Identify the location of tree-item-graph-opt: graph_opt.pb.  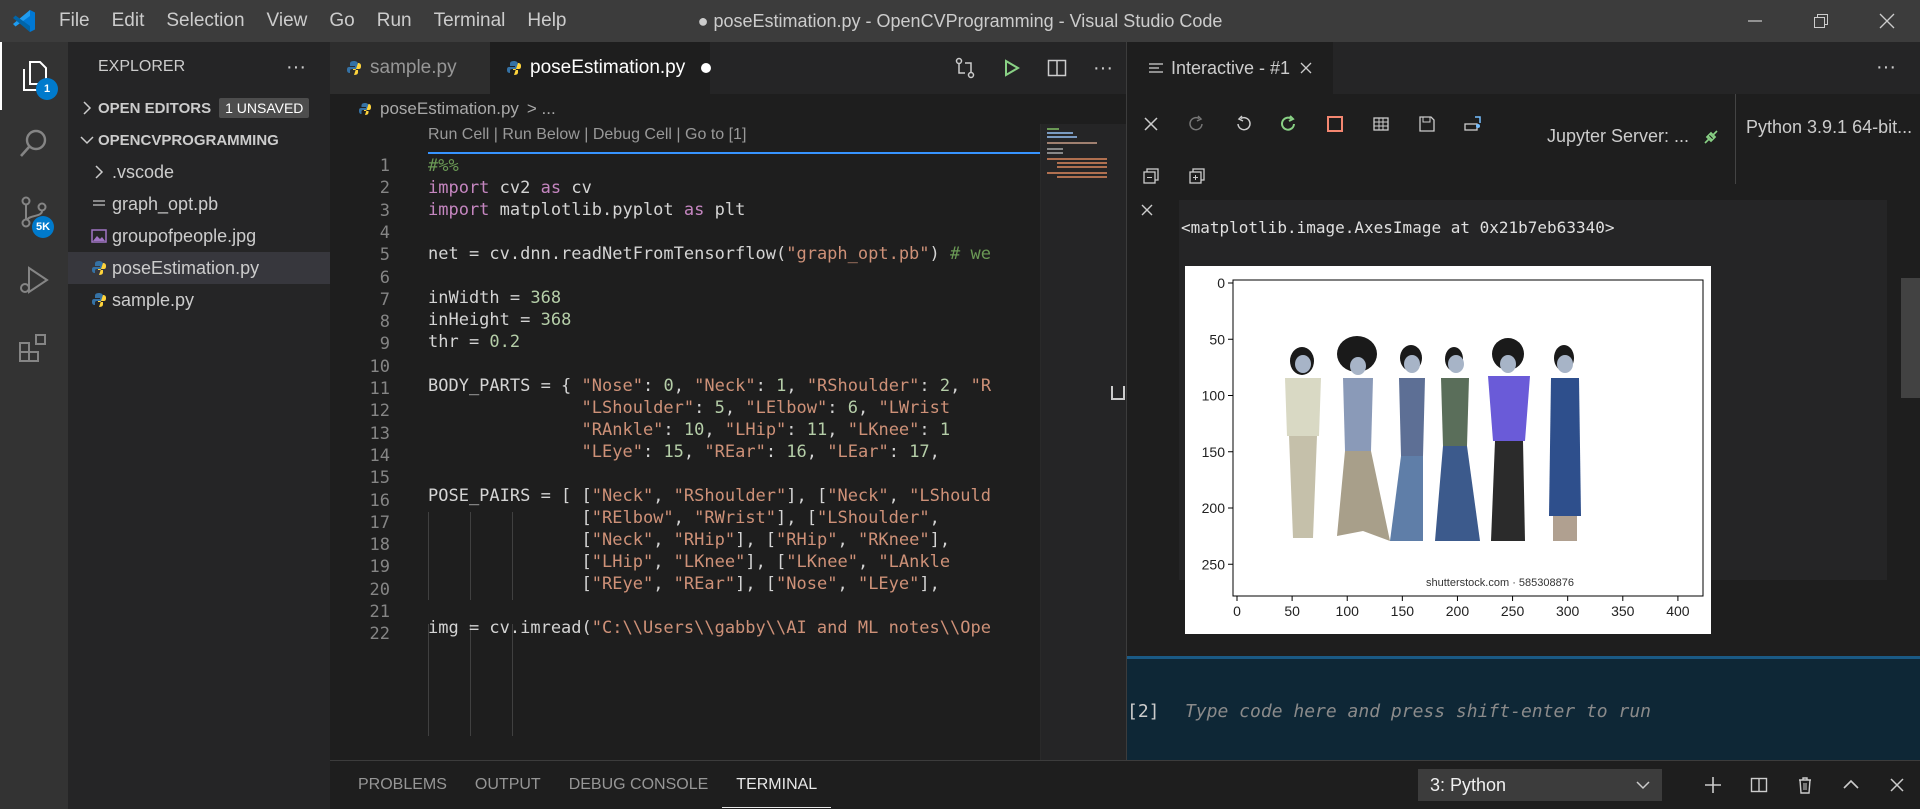
(199, 204).